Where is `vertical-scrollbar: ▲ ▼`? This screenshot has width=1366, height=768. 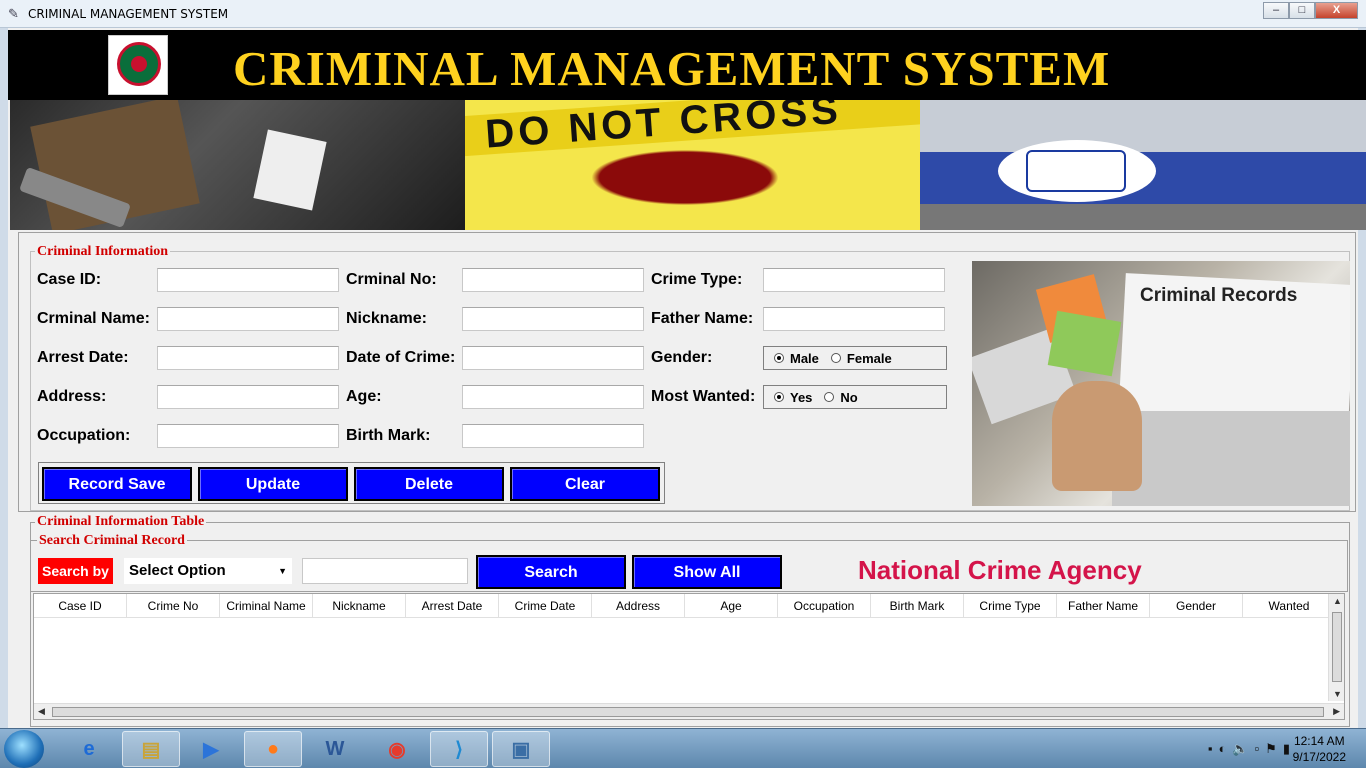 vertical-scrollbar: ▲ ▼ is located at coordinates (1336, 647).